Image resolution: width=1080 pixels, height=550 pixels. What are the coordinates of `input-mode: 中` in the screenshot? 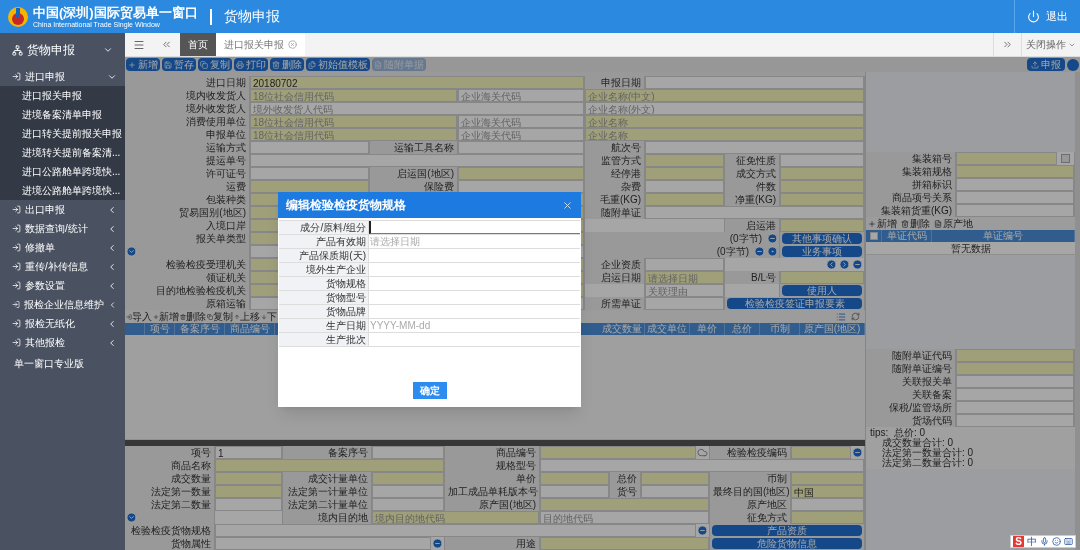 It's located at (1032, 541).